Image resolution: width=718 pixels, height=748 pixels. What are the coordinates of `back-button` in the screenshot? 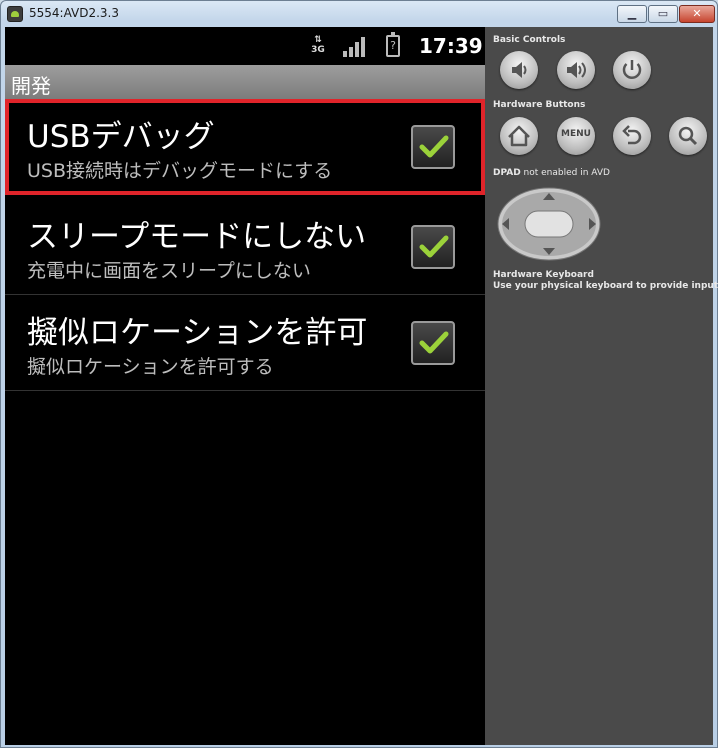 It's located at (632, 136).